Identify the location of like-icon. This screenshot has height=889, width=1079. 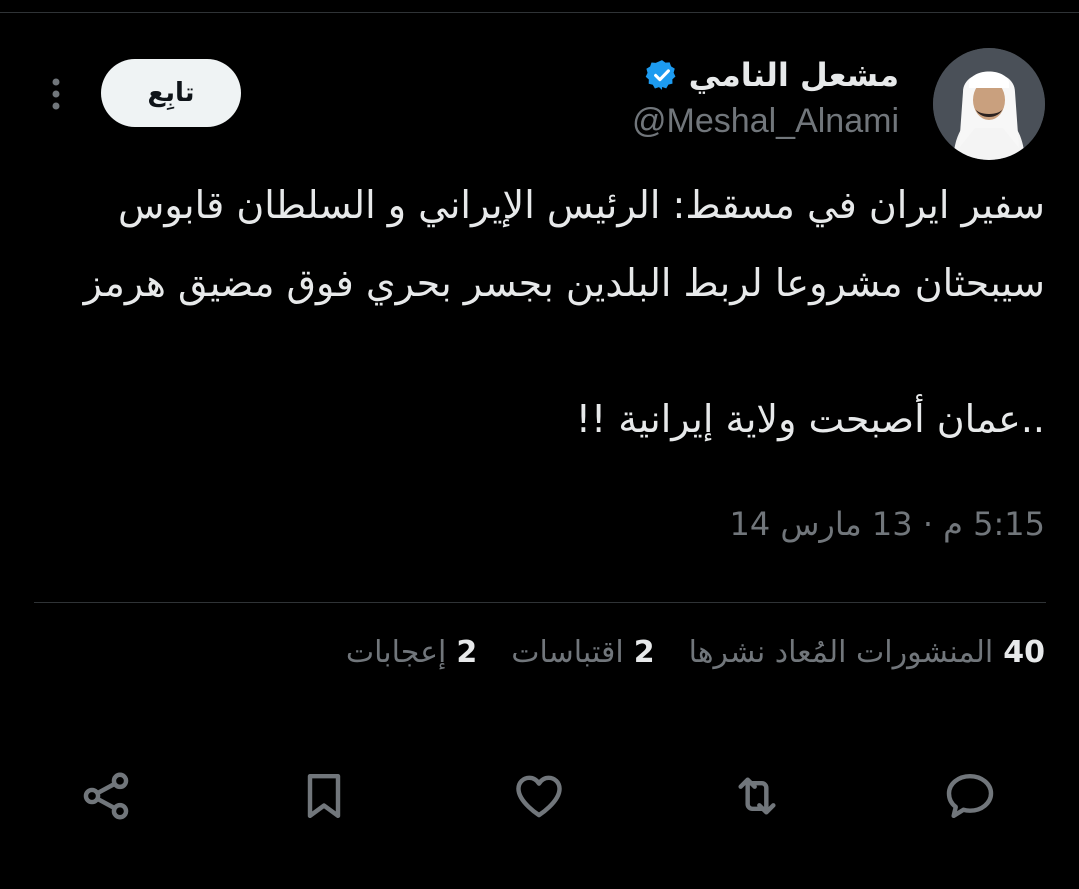
(539, 796).